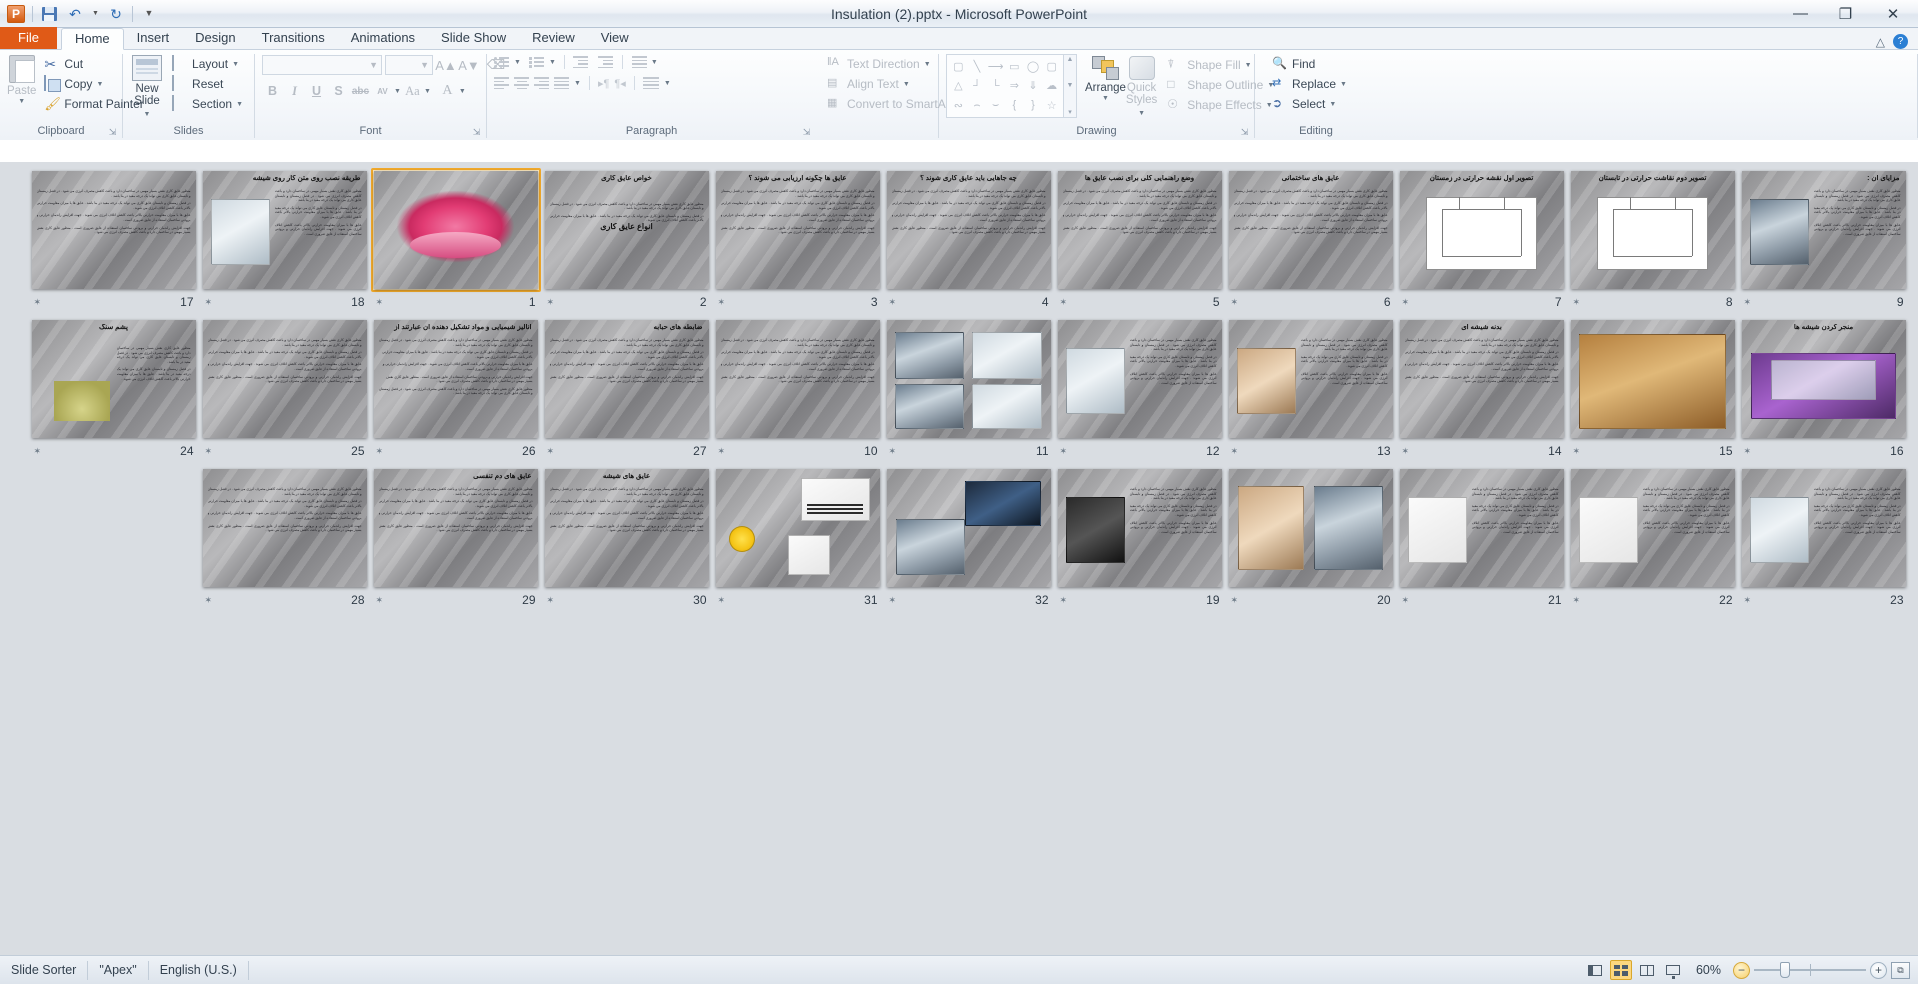 The image size is (1918, 984). What do you see at coordinates (447, 91) in the screenshot?
I see `font-color-button: A` at bounding box center [447, 91].